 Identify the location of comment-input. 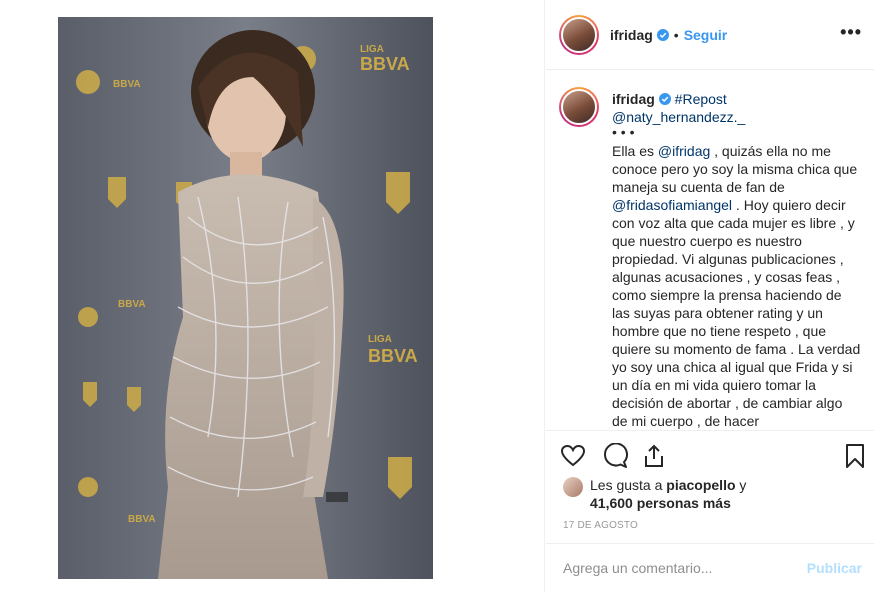
(685, 568).